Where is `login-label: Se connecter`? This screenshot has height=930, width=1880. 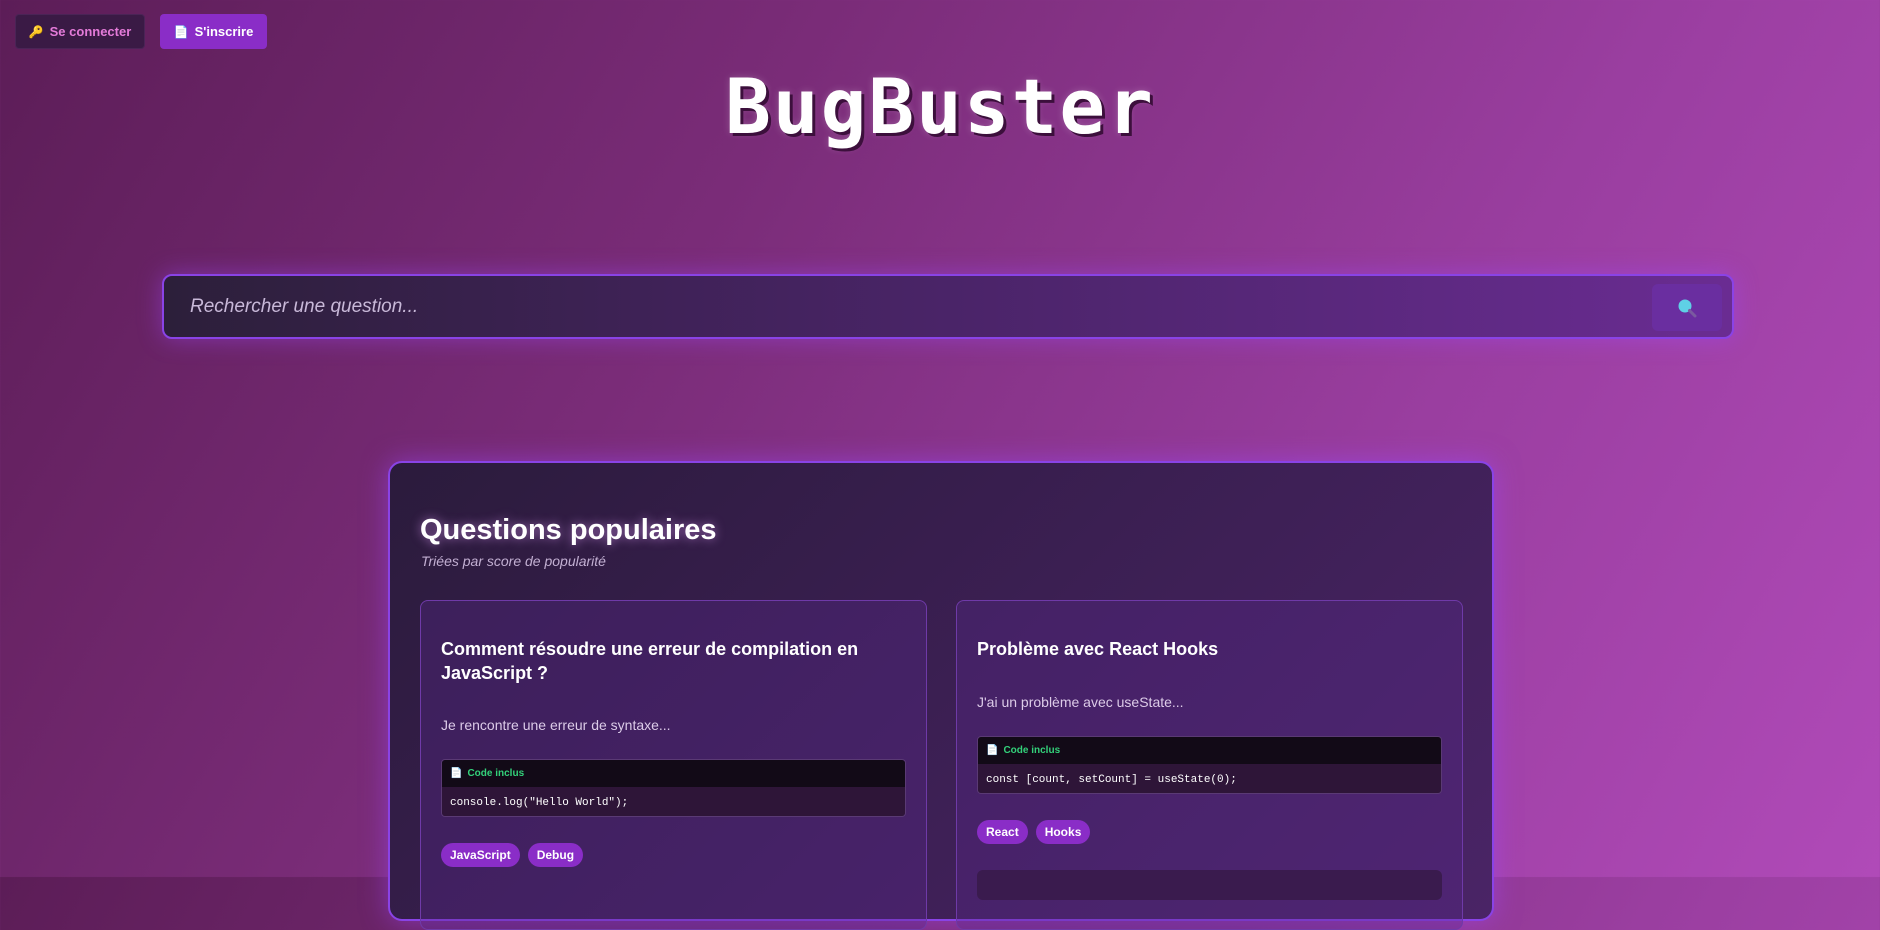
login-label: Se connecter is located at coordinates (90, 31).